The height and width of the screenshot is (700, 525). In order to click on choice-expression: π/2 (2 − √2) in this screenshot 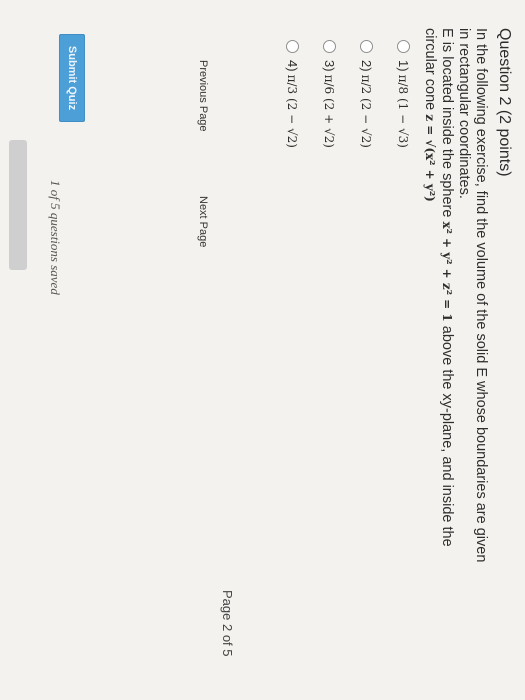, I will do `click(366, 111)`.